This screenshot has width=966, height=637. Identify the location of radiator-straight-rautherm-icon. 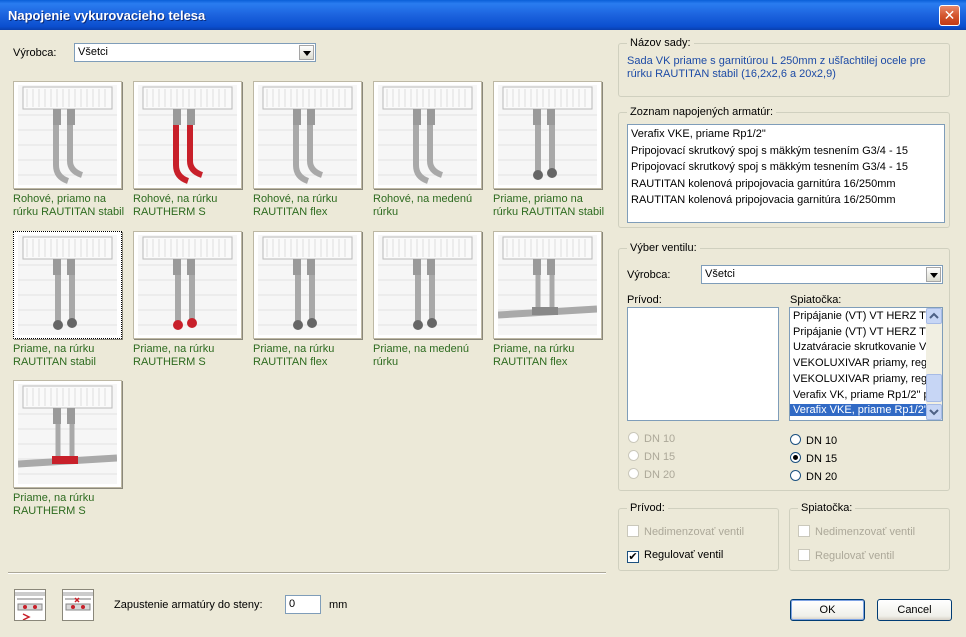
(187, 285).